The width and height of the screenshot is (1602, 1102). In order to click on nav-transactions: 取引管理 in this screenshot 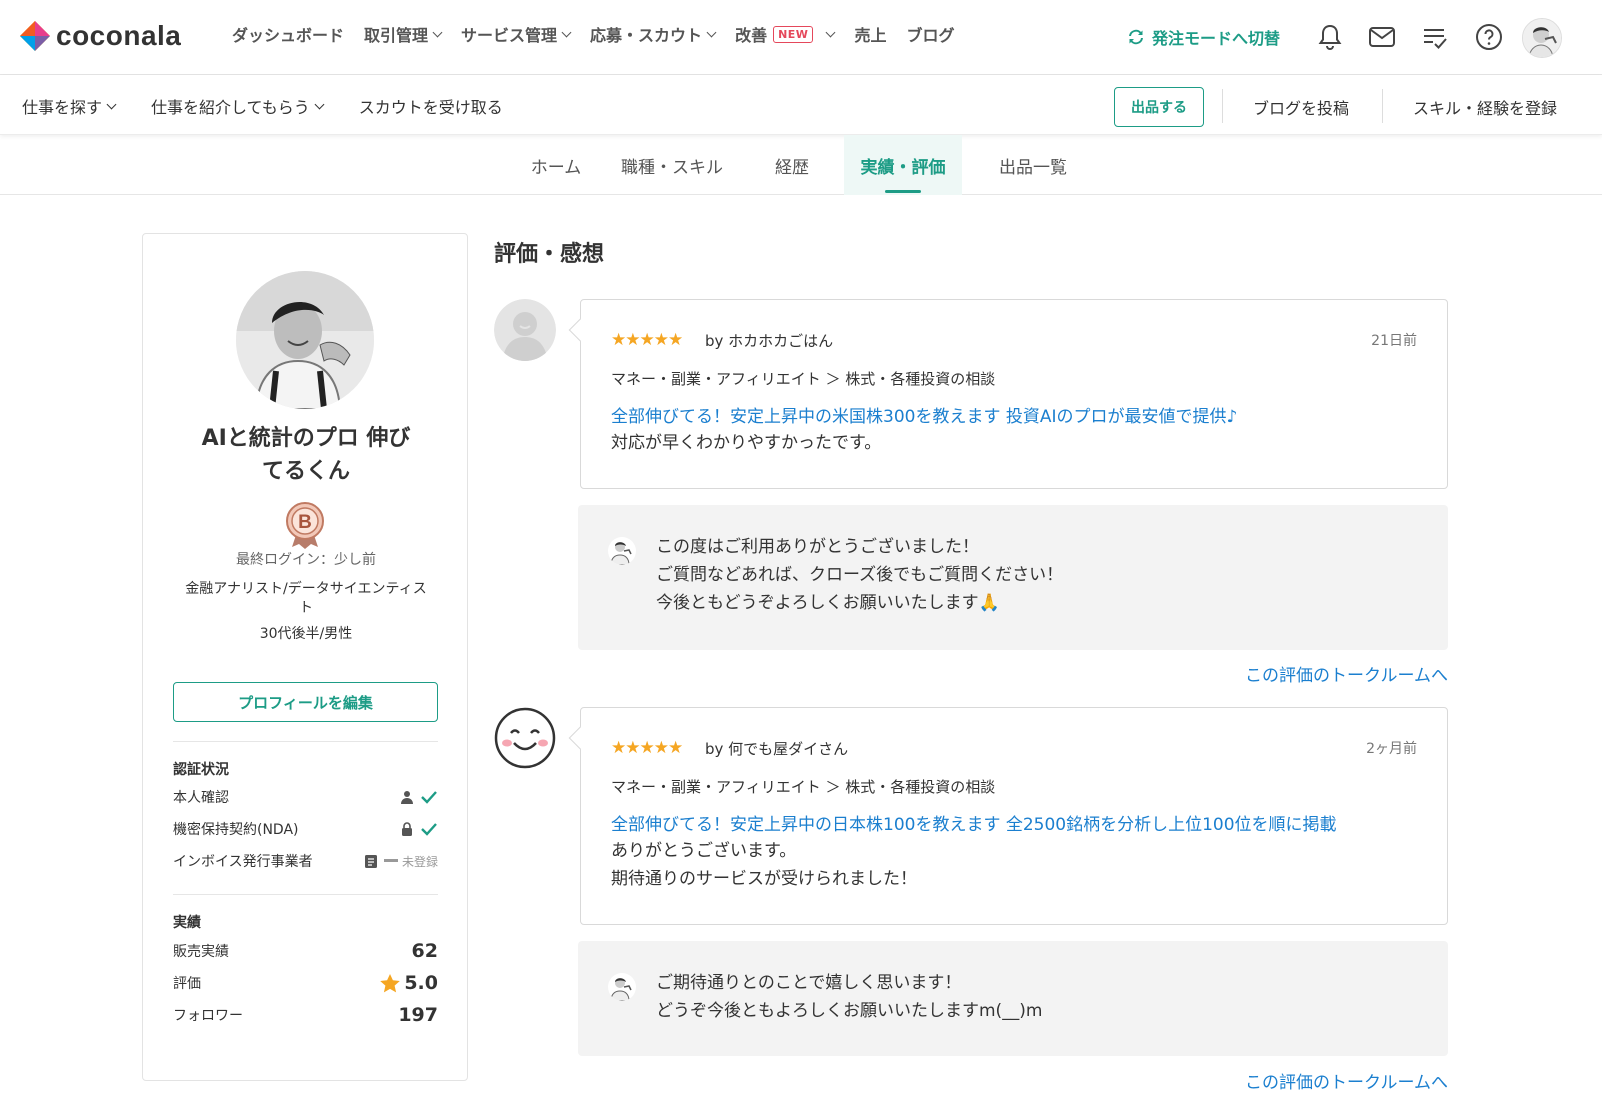, I will do `click(403, 34)`.